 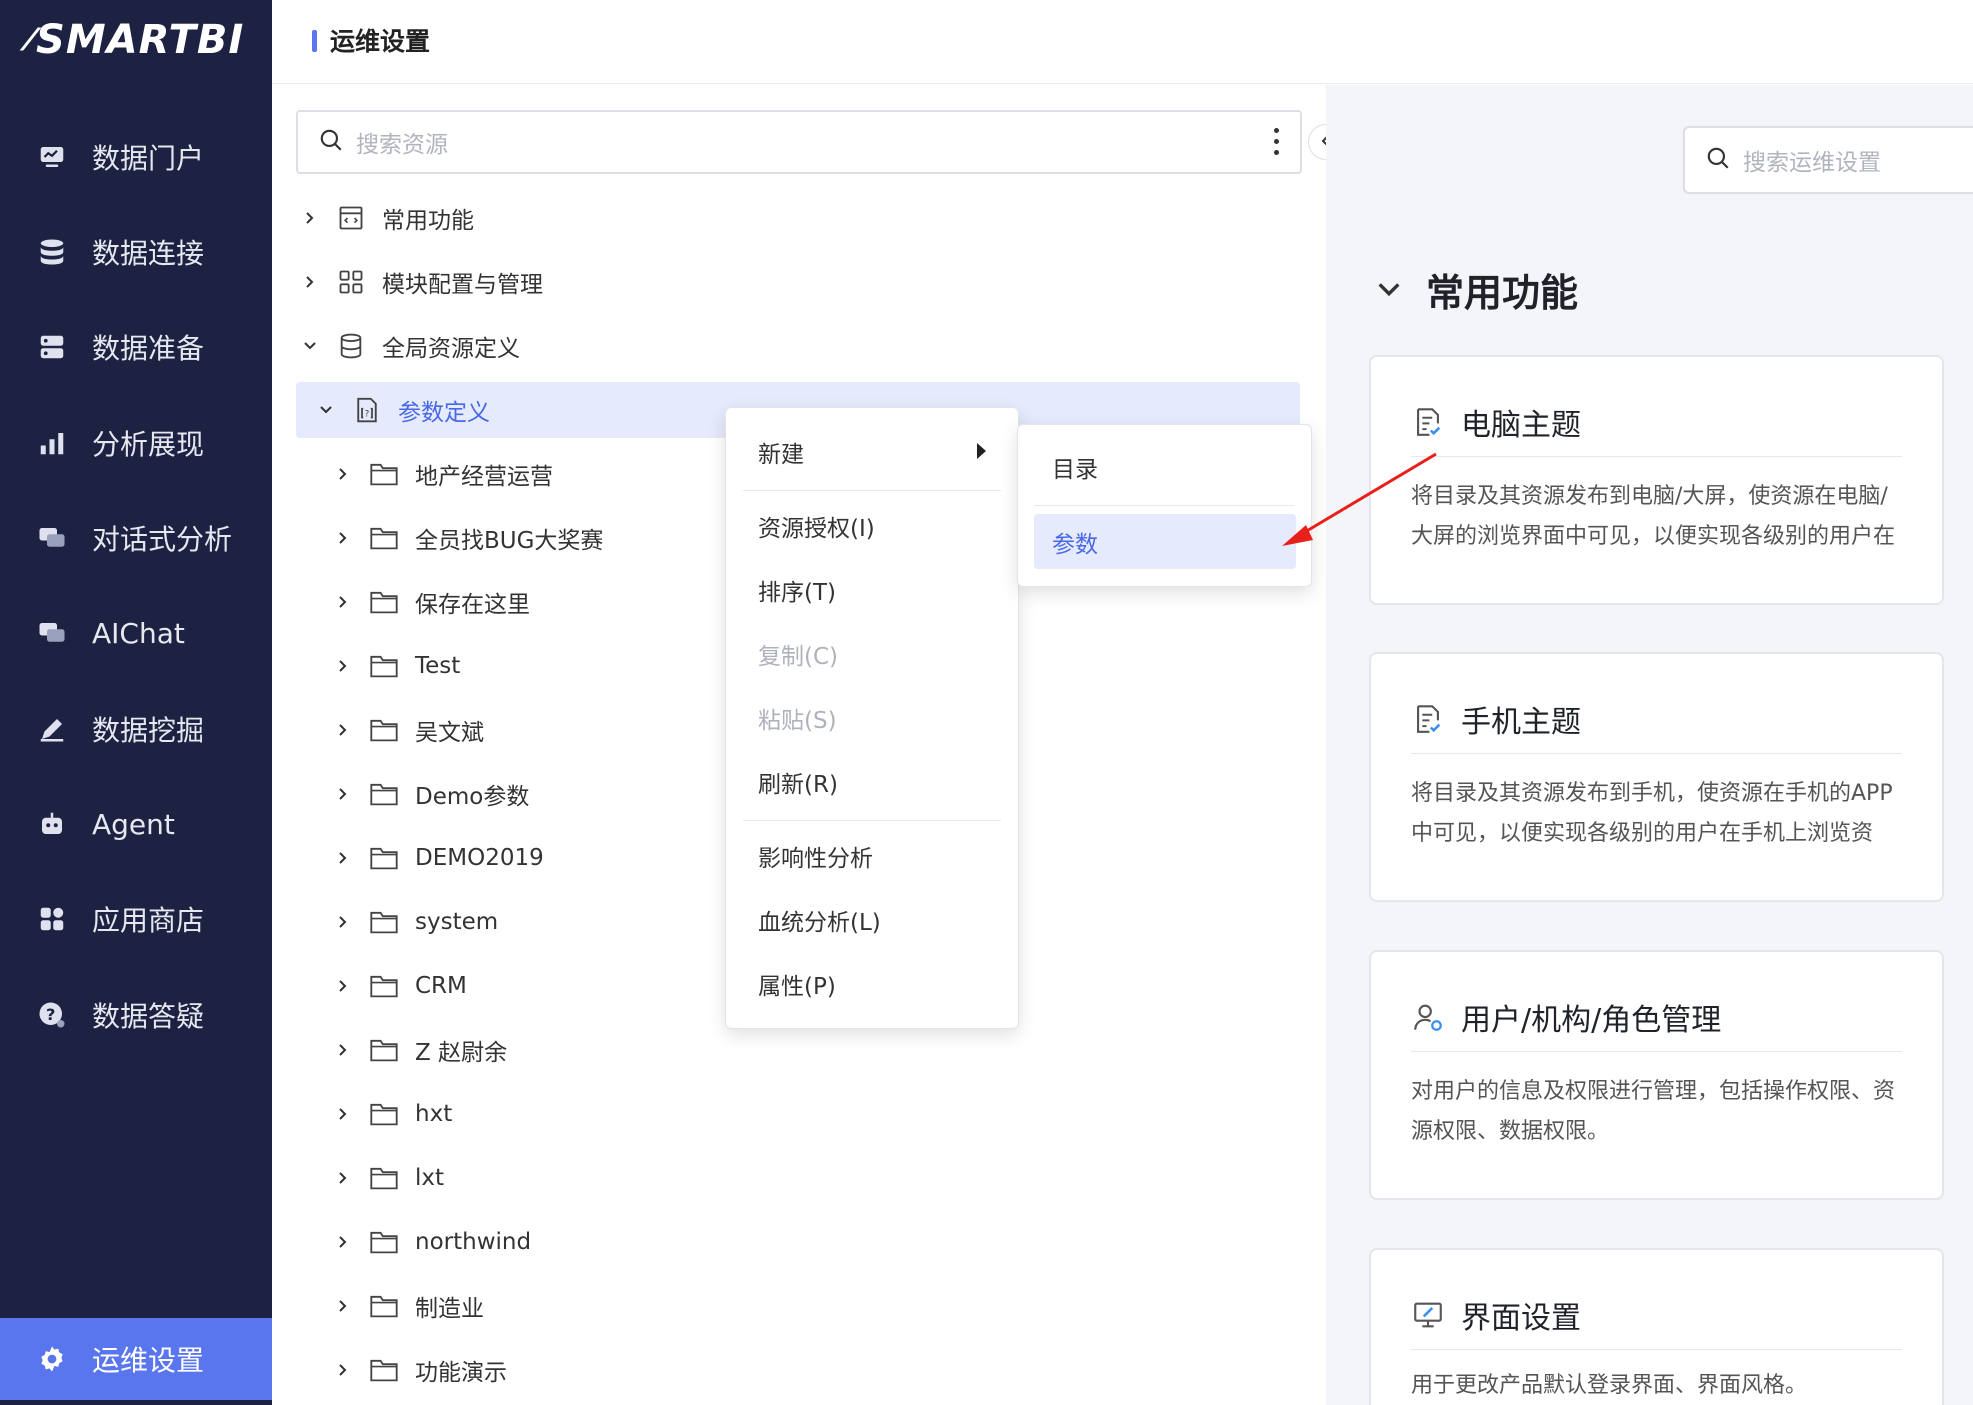 What do you see at coordinates (533, 1242) in the screenshot?
I see `tree-node-folder: northwind` at bounding box center [533, 1242].